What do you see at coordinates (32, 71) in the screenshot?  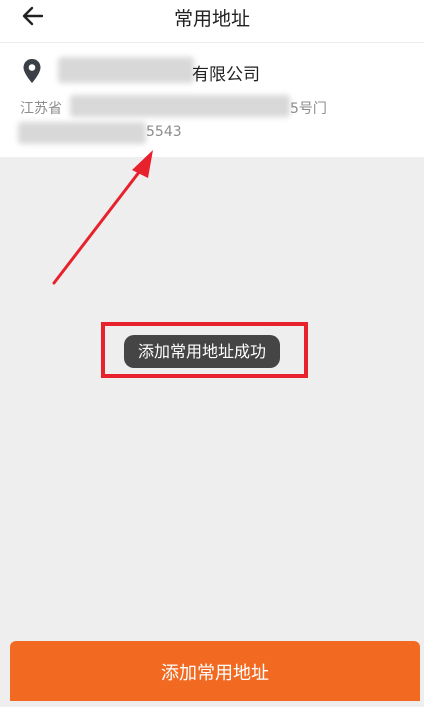 I see `location-pin-icon` at bounding box center [32, 71].